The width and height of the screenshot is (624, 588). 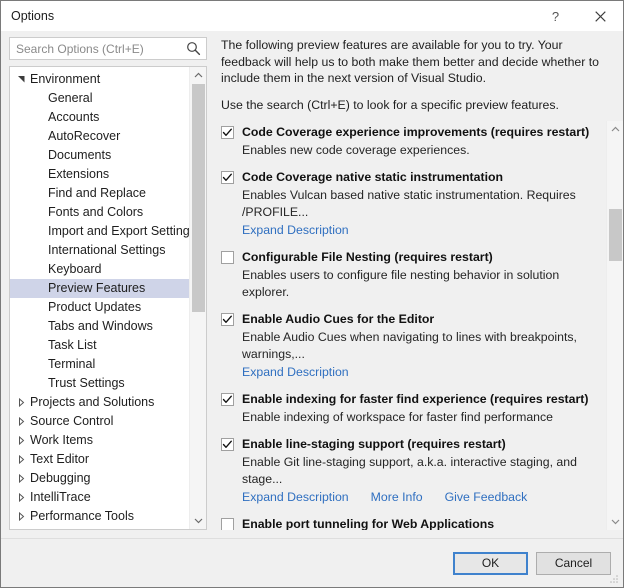 What do you see at coordinates (99, 497) in the screenshot?
I see `sidebar-item-intellitrace: IntelliTrace` at bounding box center [99, 497].